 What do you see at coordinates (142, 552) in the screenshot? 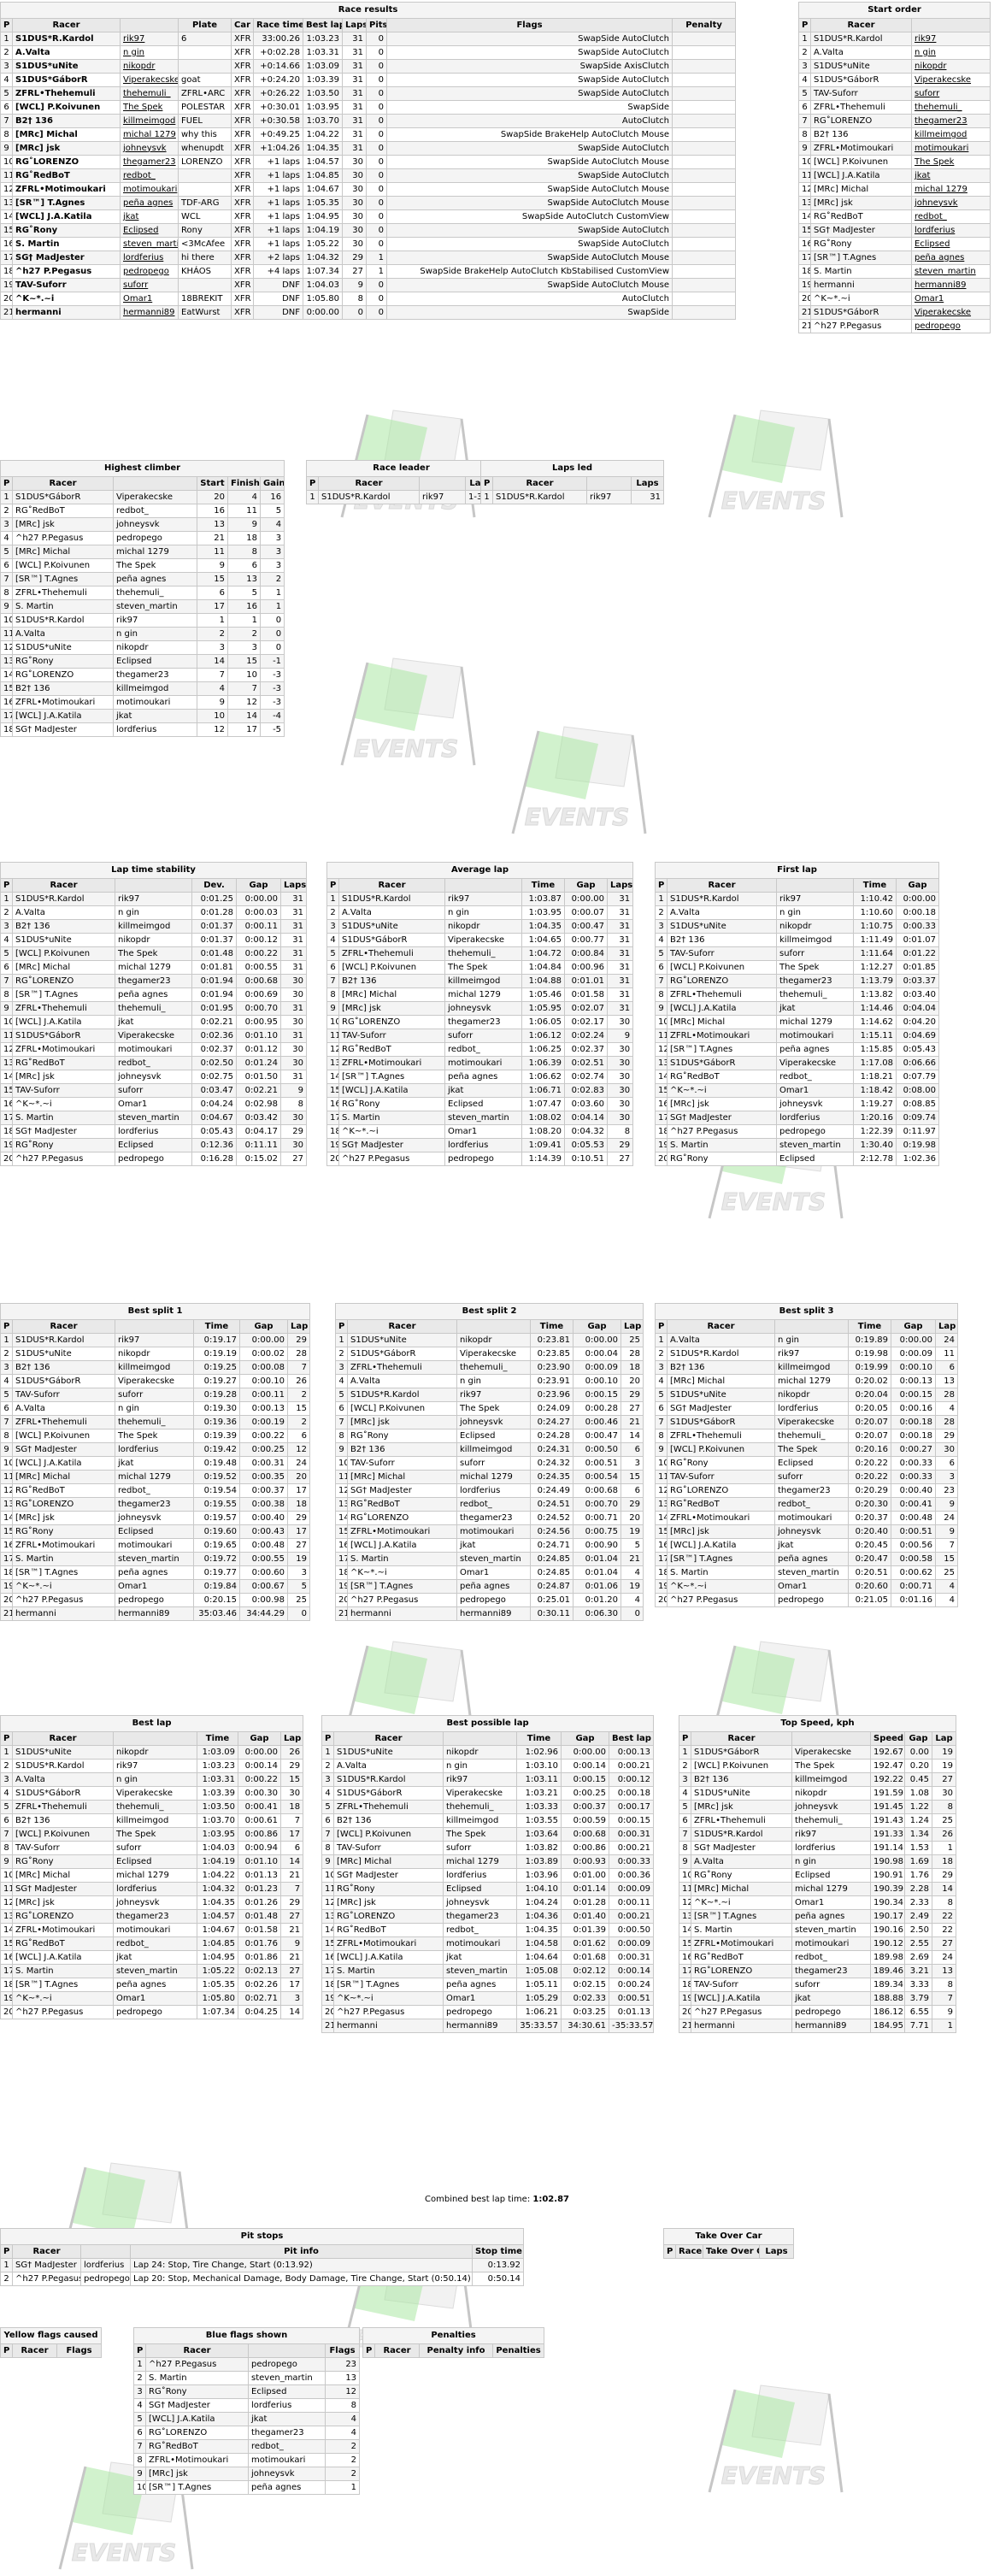
I see `table-row: 5 [MRc] Michal michal 1279 11 8 3` at bounding box center [142, 552].